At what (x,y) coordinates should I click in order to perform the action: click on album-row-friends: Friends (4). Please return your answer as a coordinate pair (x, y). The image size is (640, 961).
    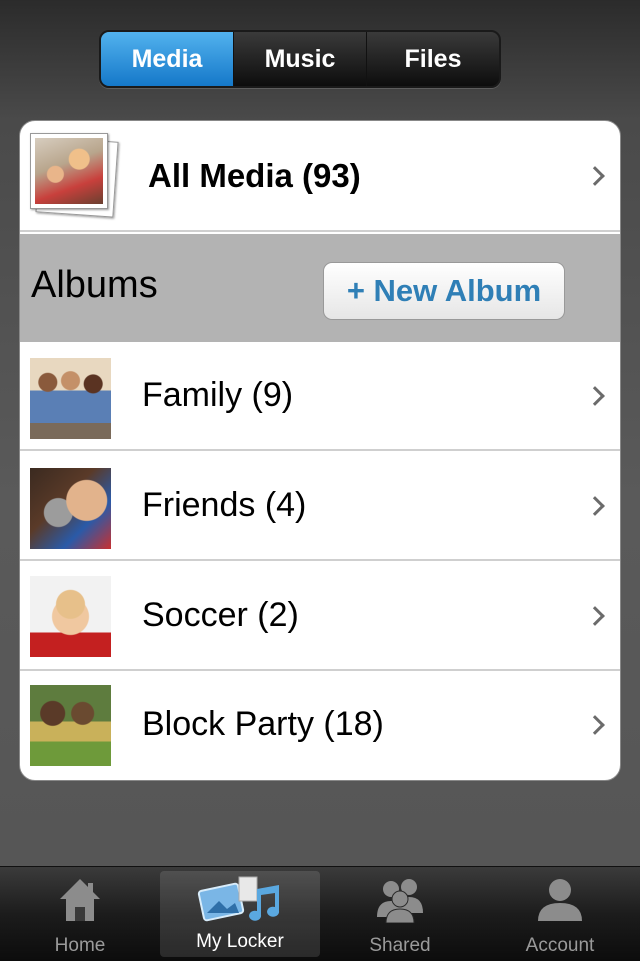
    Looking at the image, I should click on (320, 506).